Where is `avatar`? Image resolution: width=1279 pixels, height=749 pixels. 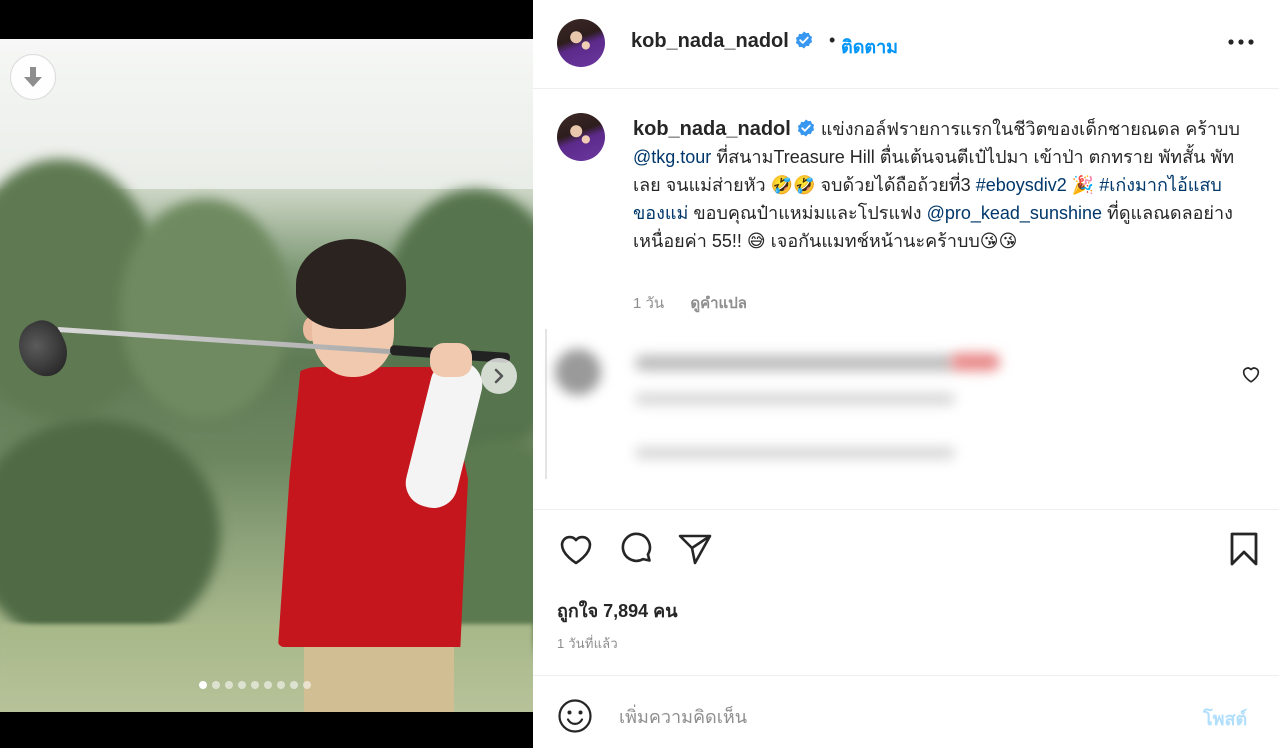
avatar is located at coordinates (581, 43).